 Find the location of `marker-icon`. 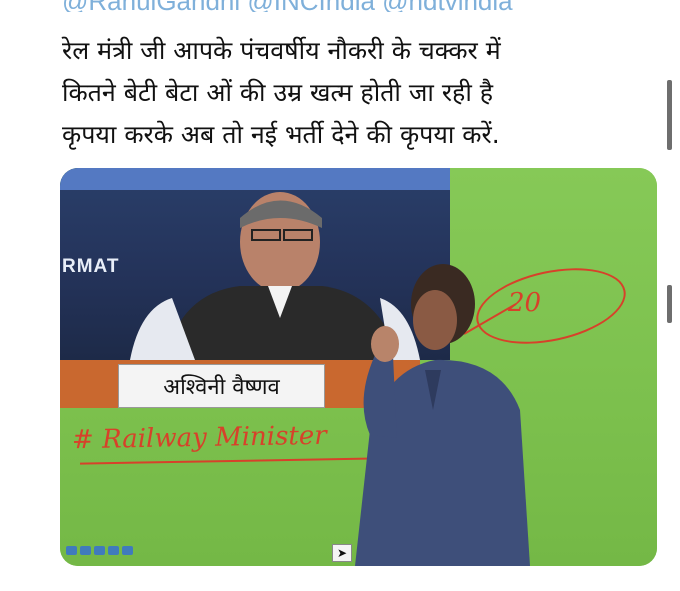

marker-icon is located at coordinates (85, 550).